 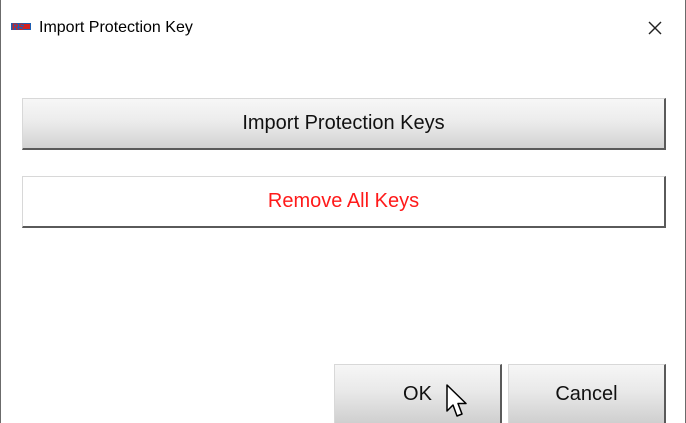 I want to click on close-button, so click(x=655, y=28).